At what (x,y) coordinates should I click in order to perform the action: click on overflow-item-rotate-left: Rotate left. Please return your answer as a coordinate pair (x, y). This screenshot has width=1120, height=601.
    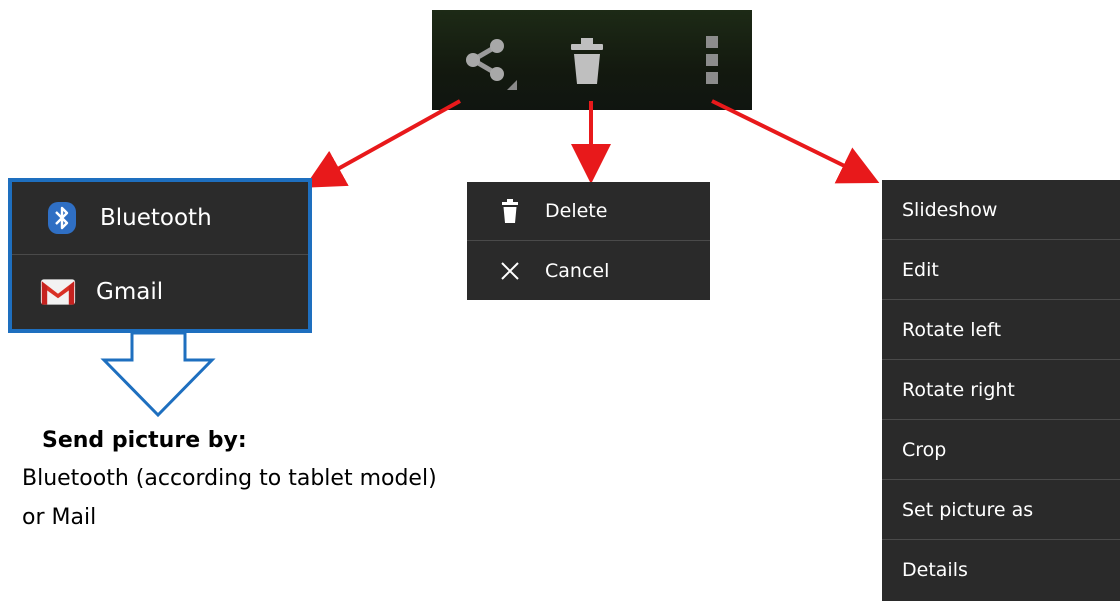
    Looking at the image, I should click on (1001, 330).